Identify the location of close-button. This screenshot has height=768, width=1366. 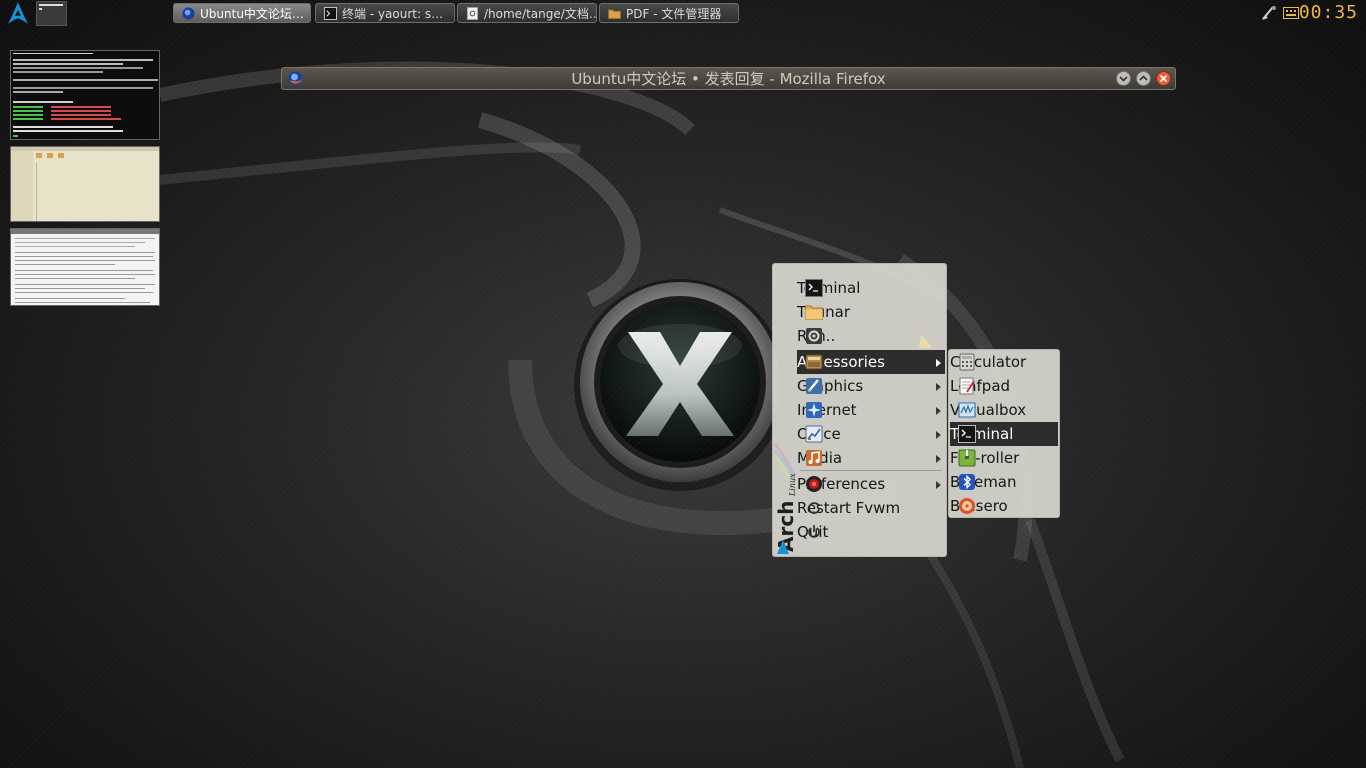
(1163, 78).